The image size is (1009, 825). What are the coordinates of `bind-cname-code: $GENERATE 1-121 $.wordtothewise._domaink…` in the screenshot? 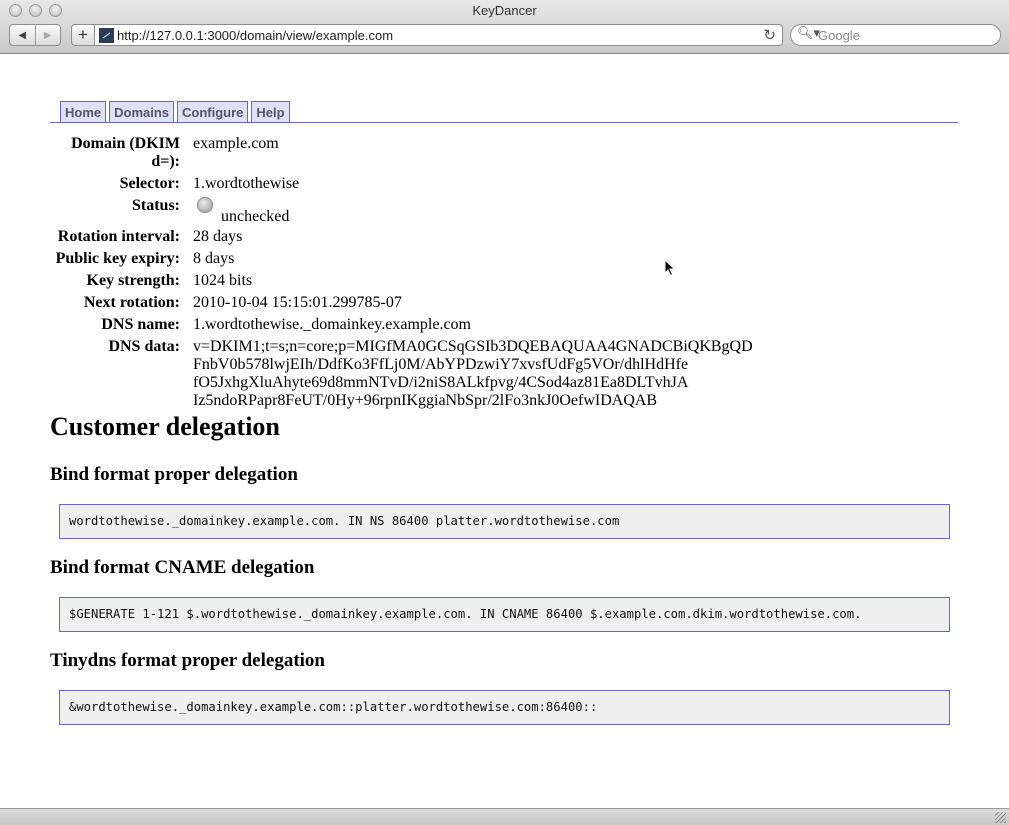 It's located at (504, 614).